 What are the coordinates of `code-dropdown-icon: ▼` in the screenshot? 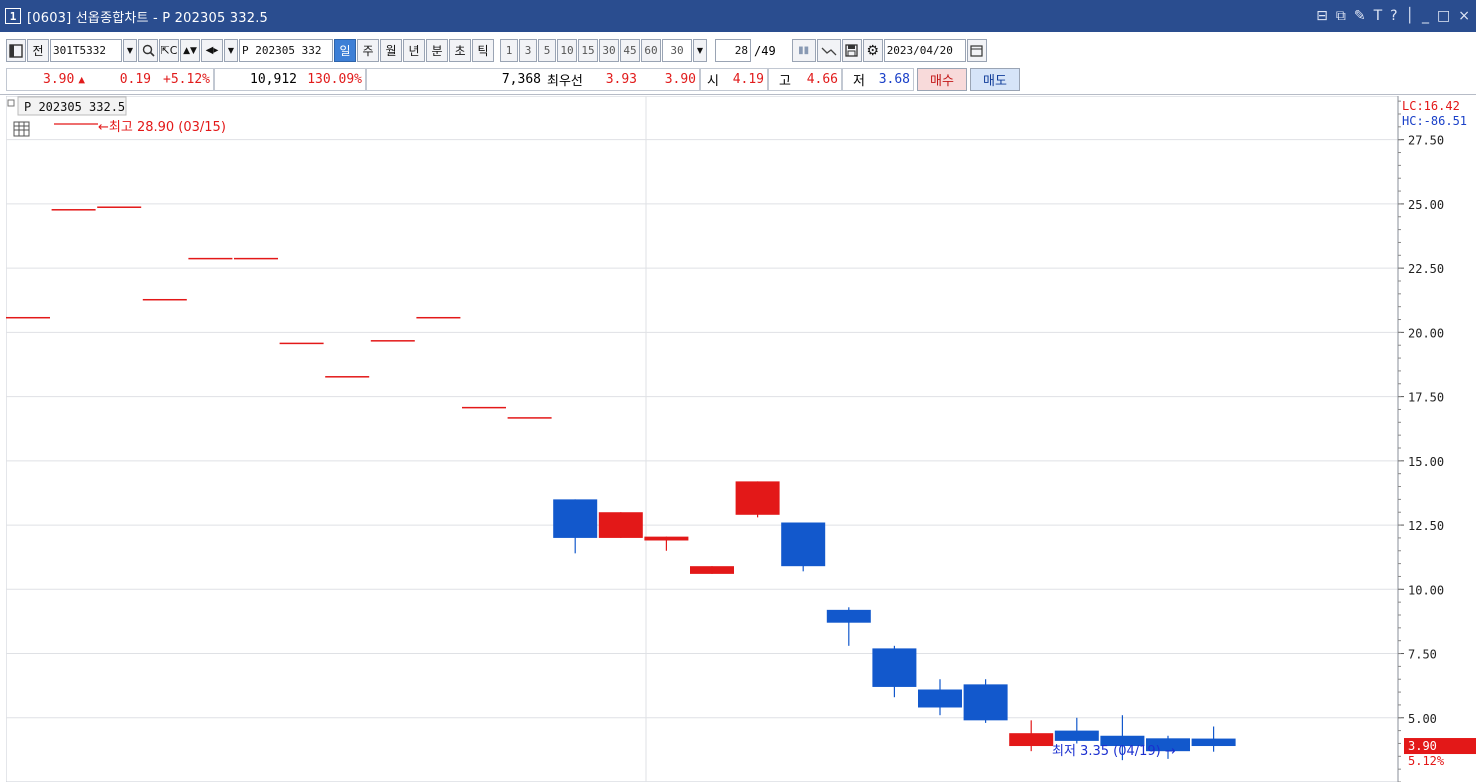 It's located at (130, 50).